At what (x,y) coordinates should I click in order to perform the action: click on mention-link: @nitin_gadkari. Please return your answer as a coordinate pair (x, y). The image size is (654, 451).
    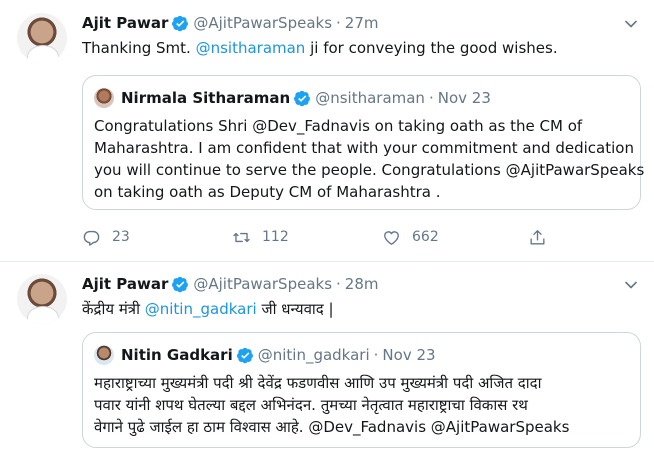
    Looking at the image, I should click on (201, 309).